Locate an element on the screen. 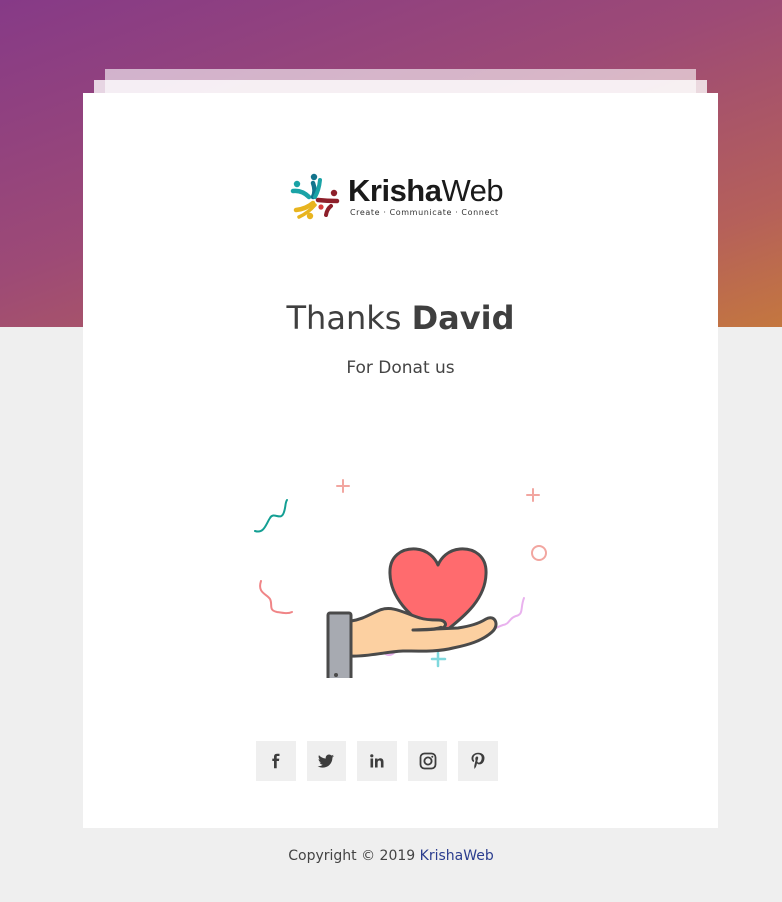 The image size is (782, 902). pinterest-button is located at coordinates (478, 761).